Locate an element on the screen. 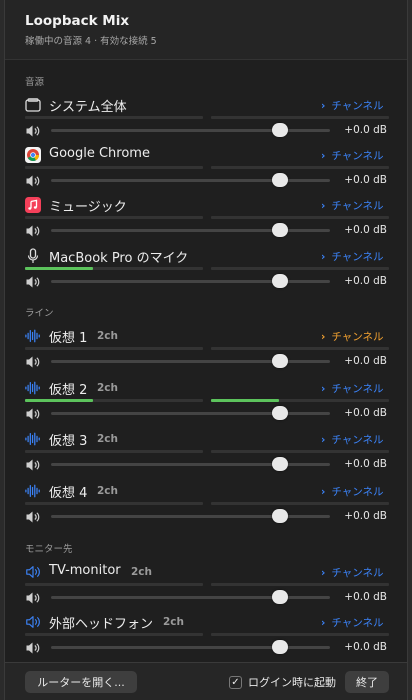 The image size is (412, 700). checkmark-icon: ✓ is located at coordinates (235, 682).